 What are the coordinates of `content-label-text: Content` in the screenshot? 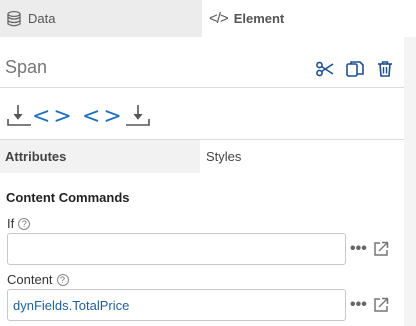 It's located at (30, 279).